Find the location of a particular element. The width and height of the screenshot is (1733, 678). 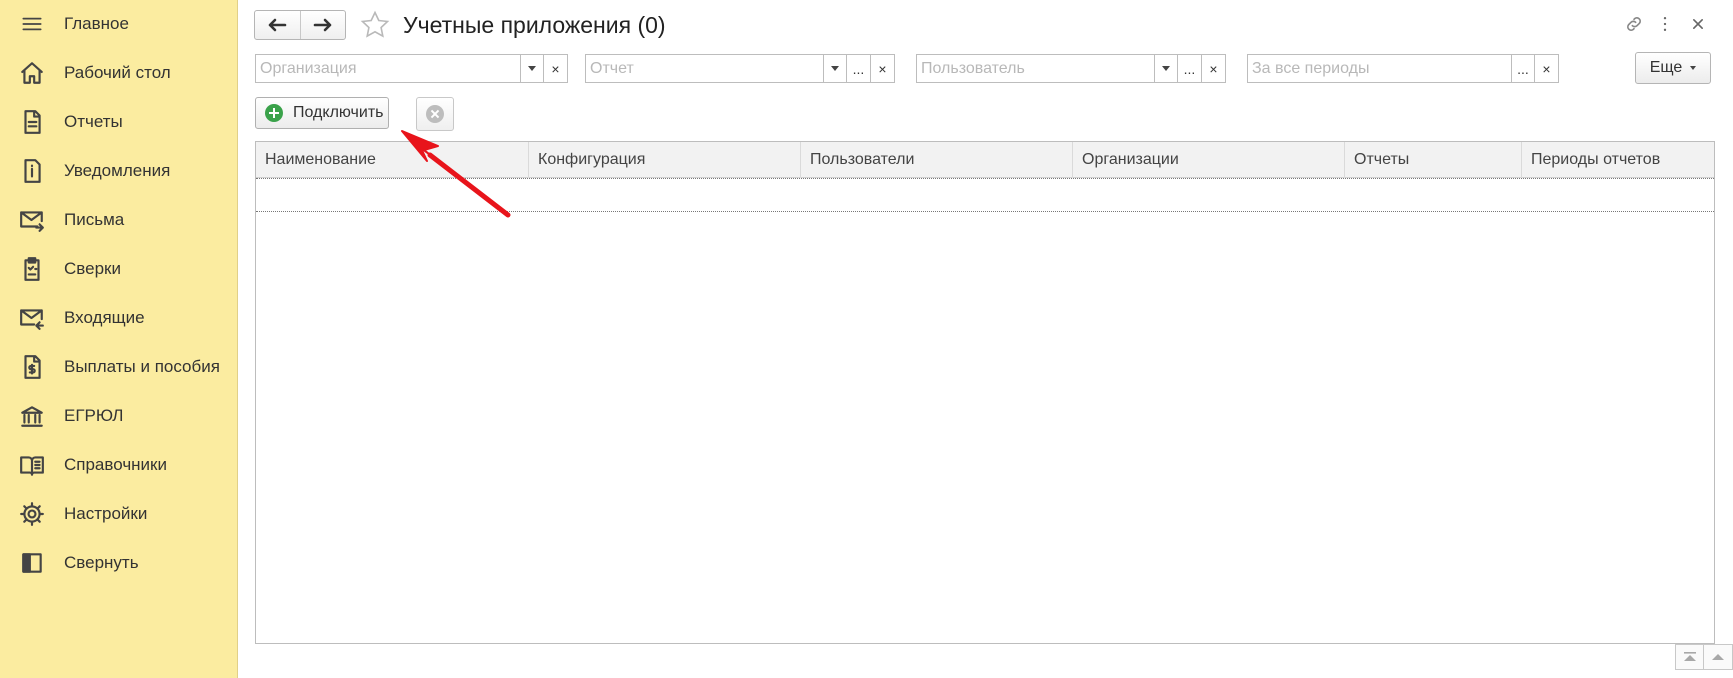

organization-filter: Организация × is located at coordinates (411, 68).